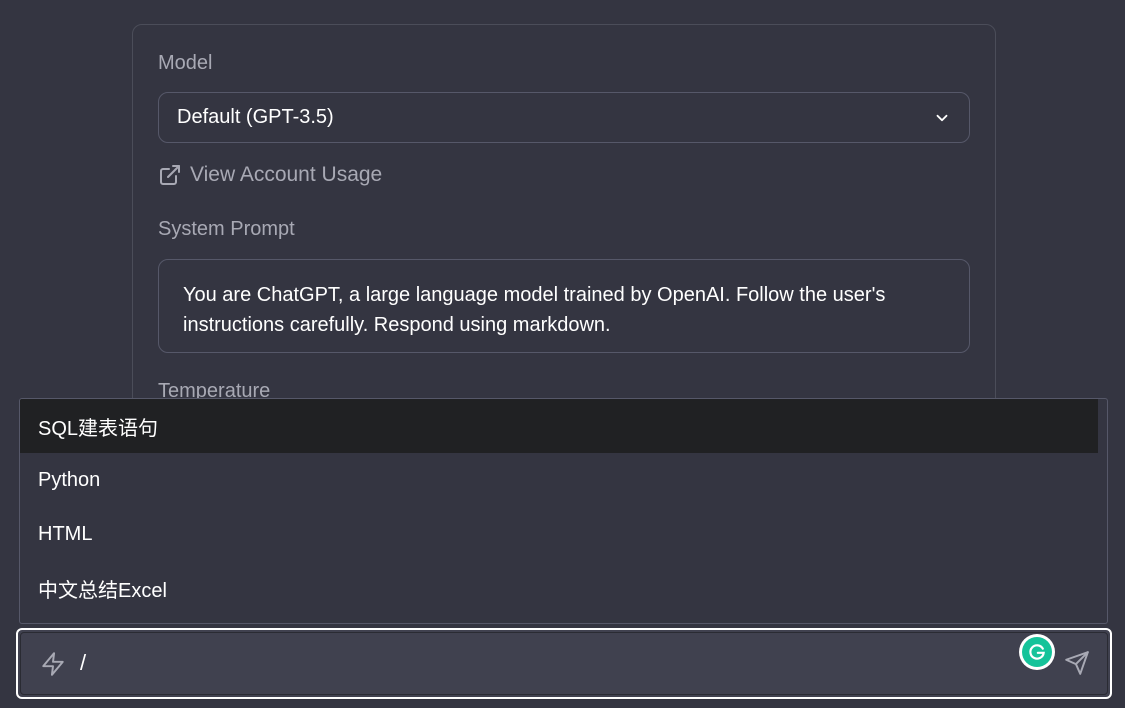 The height and width of the screenshot is (708, 1125). I want to click on chat-input-bar: /, so click(564, 663).